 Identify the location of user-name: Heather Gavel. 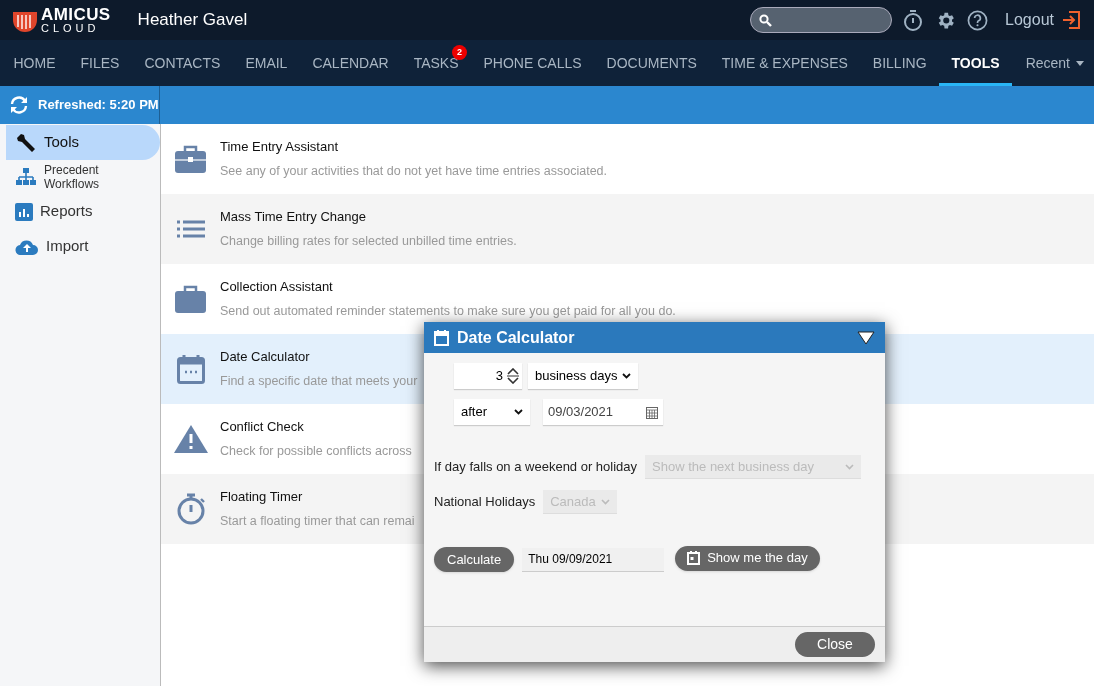
(192, 20).